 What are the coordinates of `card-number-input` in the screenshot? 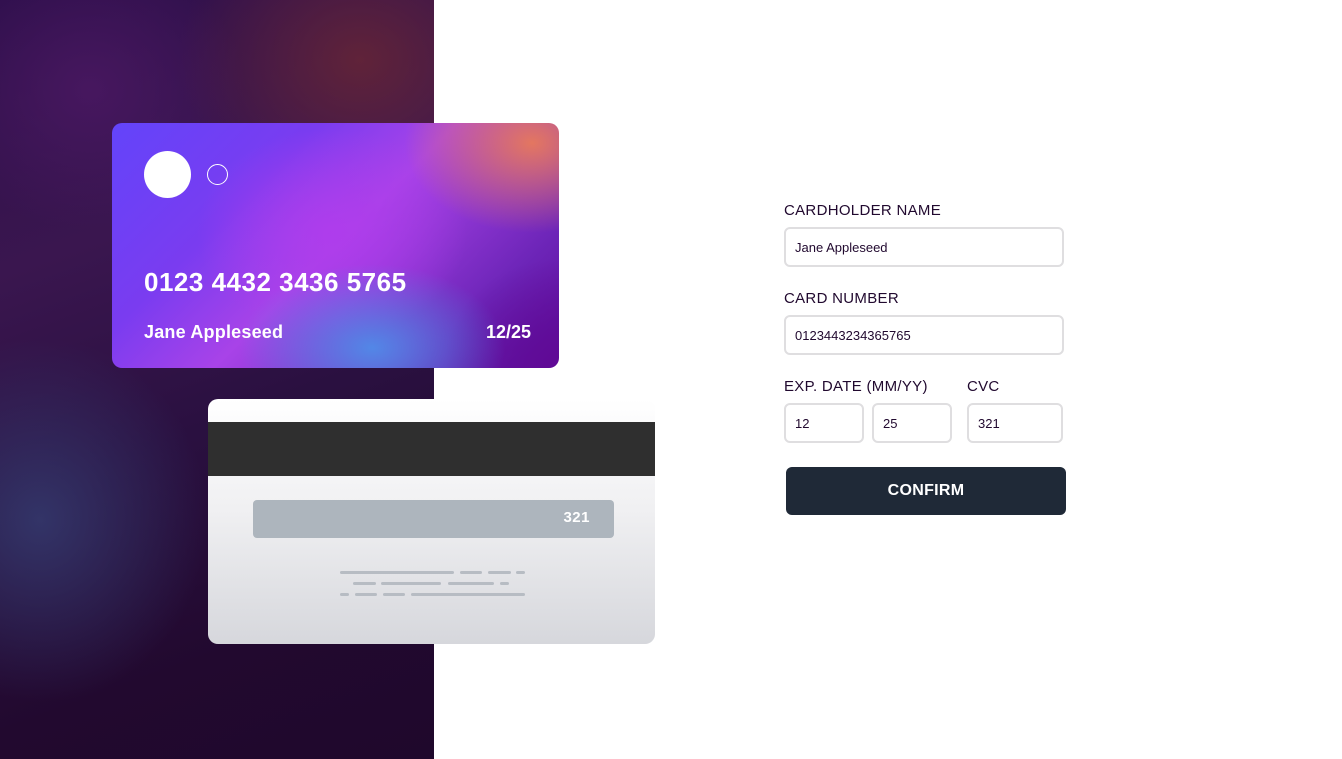 It's located at (924, 335).